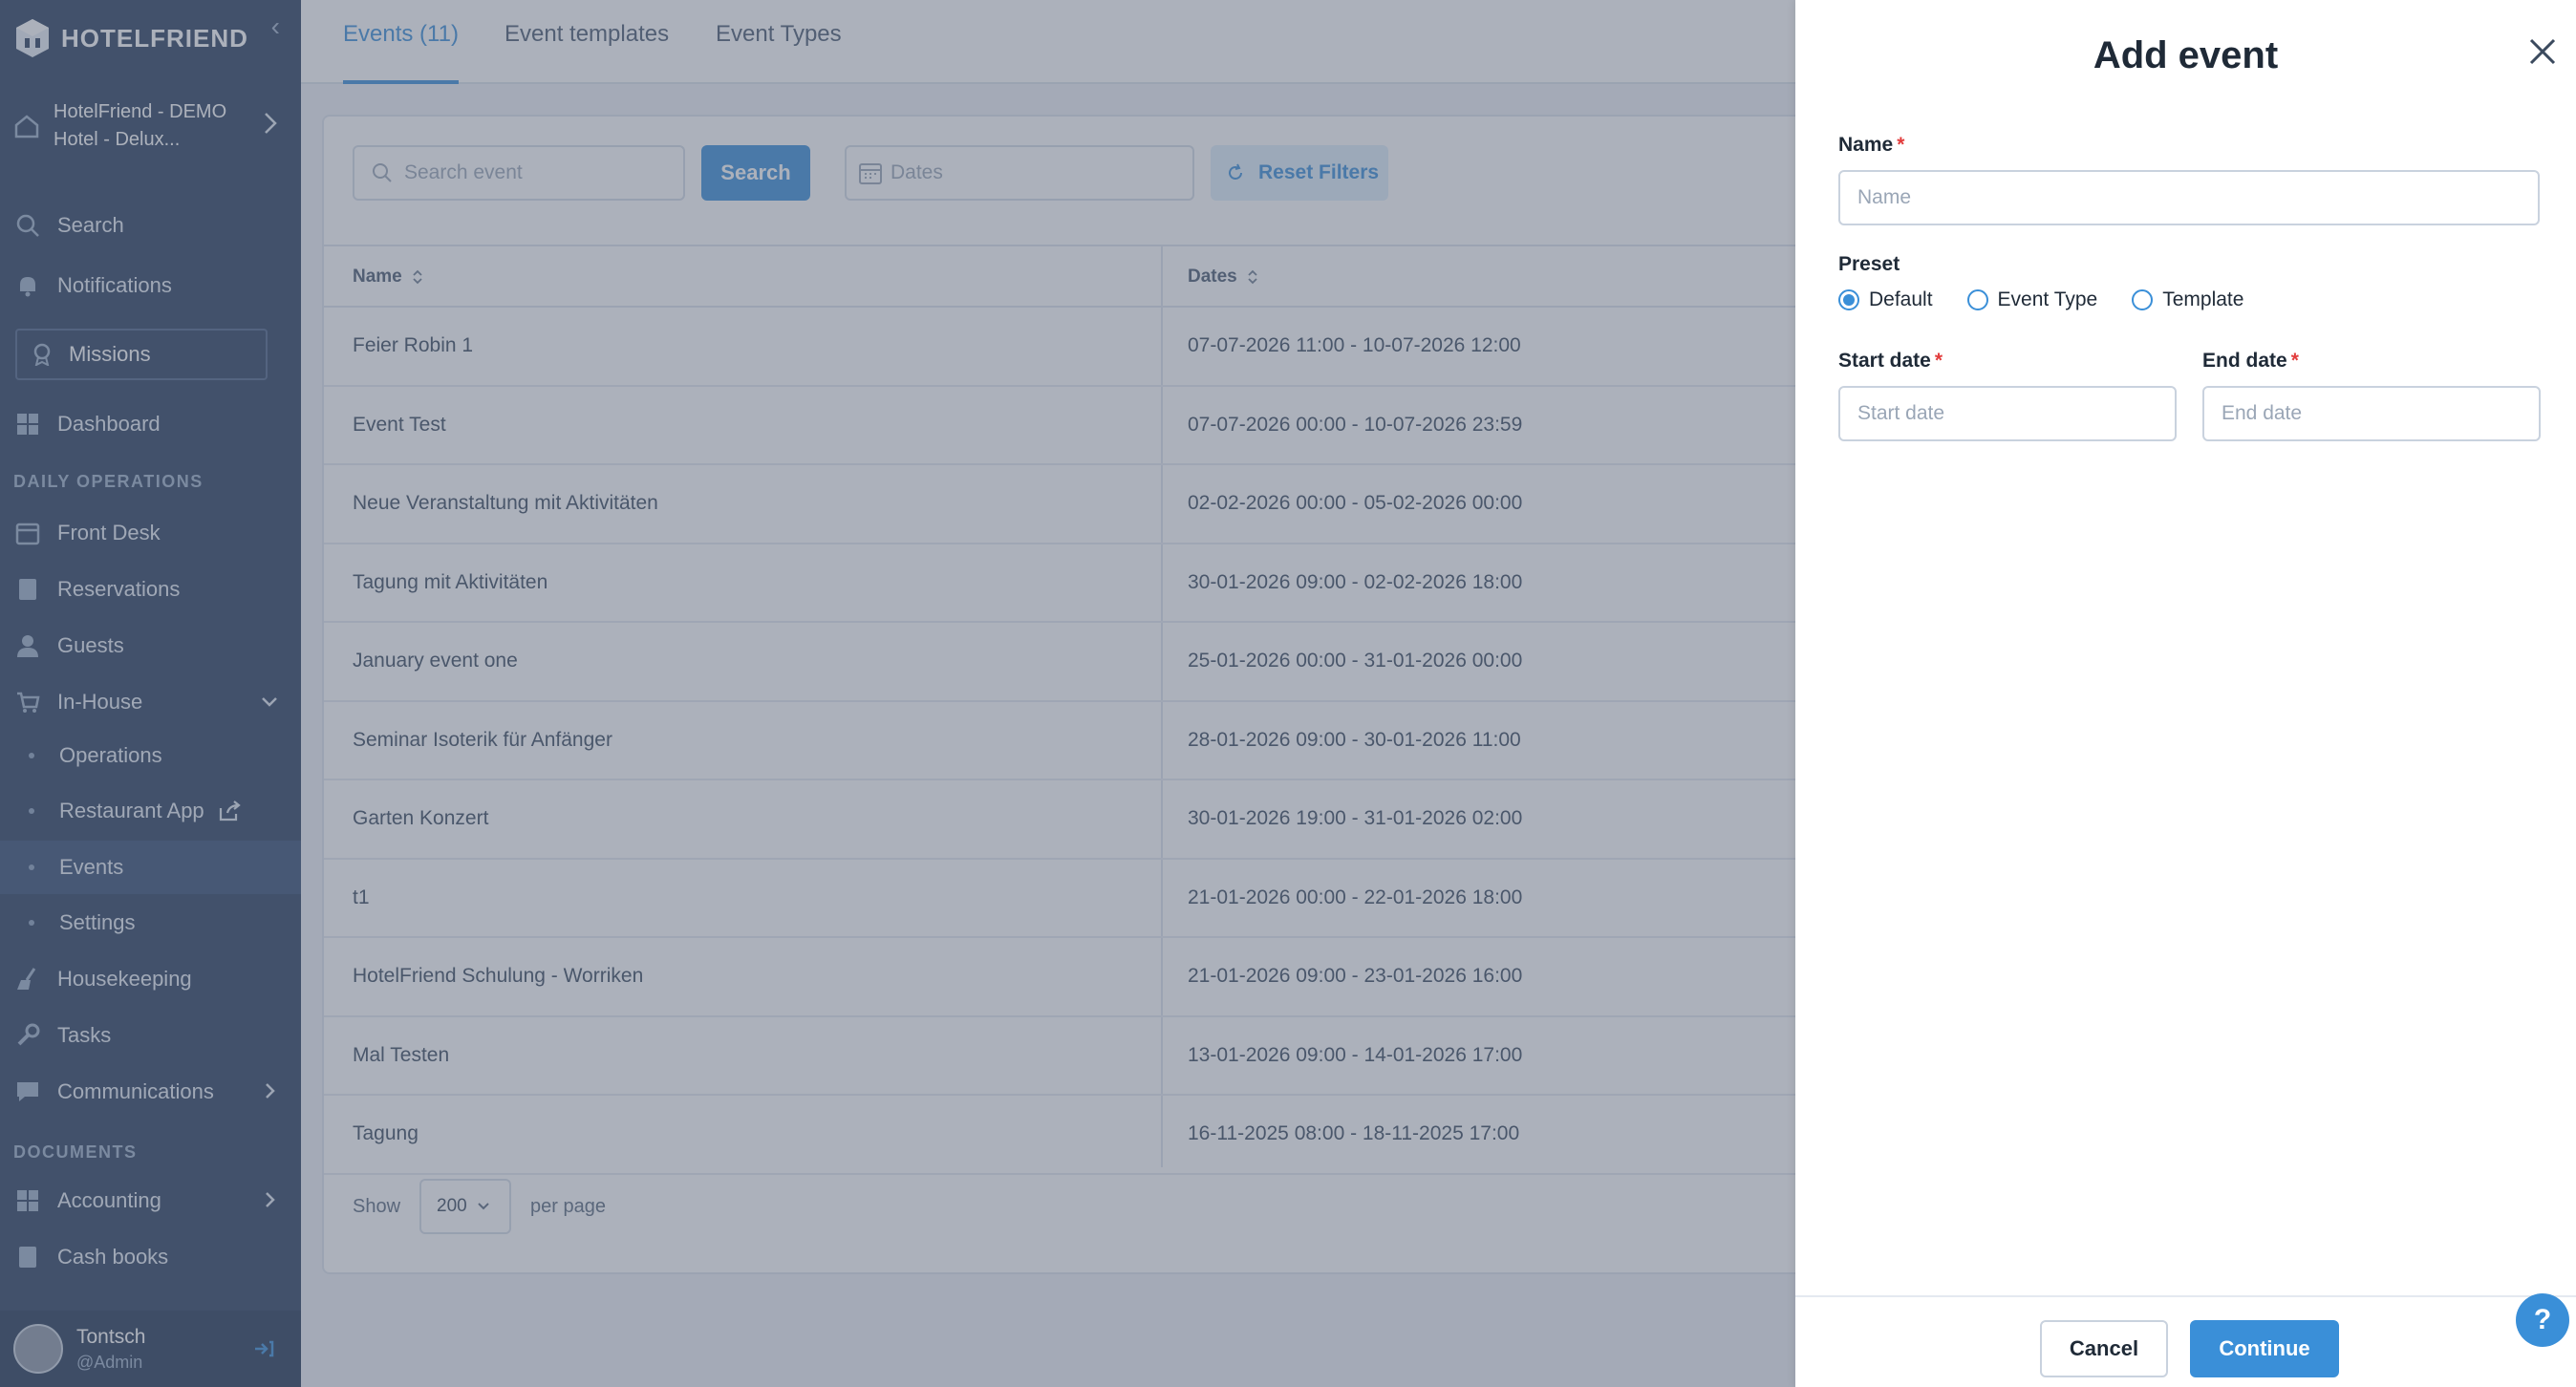 This screenshot has width=2576, height=1387. What do you see at coordinates (1866, 145) in the screenshot?
I see `name-label-text: Name` at bounding box center [1866, 145].